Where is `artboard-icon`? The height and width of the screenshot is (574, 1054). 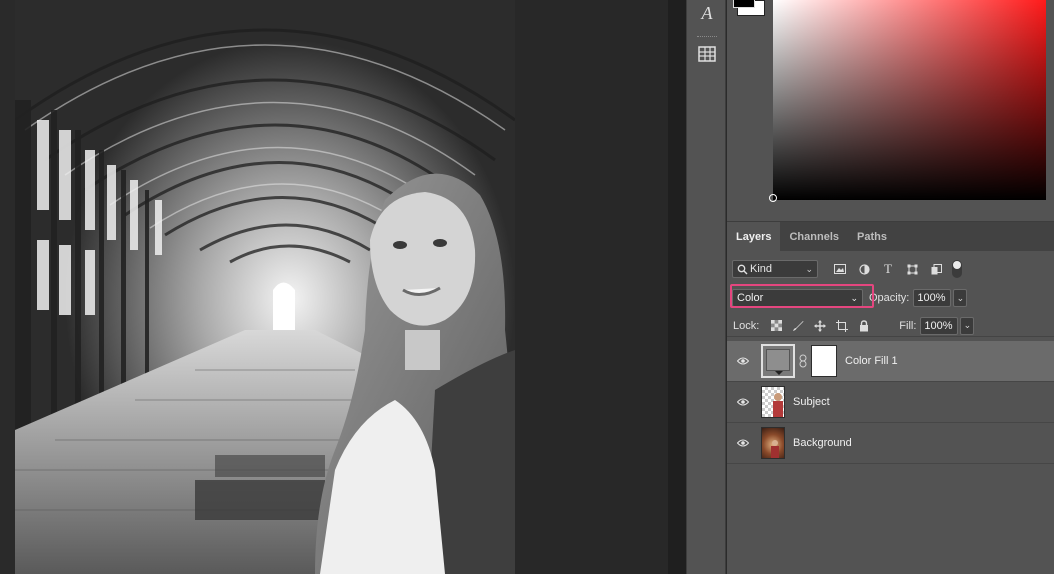 artboard-icon is located at coordinates (842, 325).